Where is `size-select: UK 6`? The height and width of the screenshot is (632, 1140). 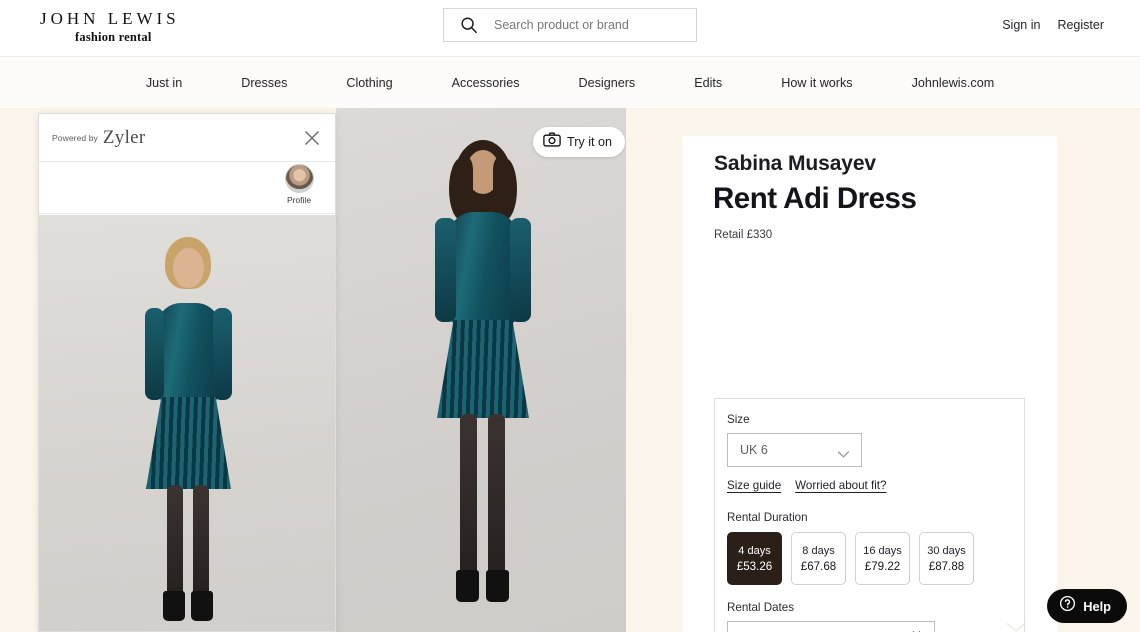 size-select: UK 6 is located at coordinates (794, 450).